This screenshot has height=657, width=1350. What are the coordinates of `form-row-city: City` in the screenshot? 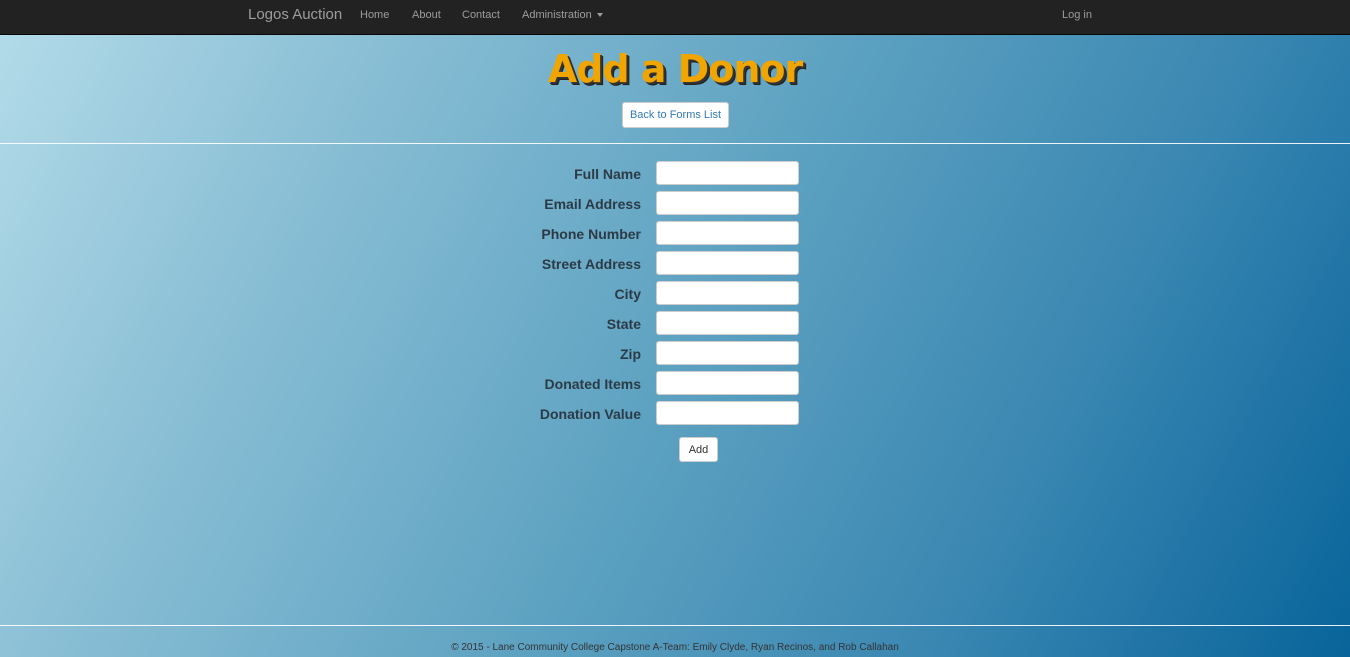 It's located at (675, 294).